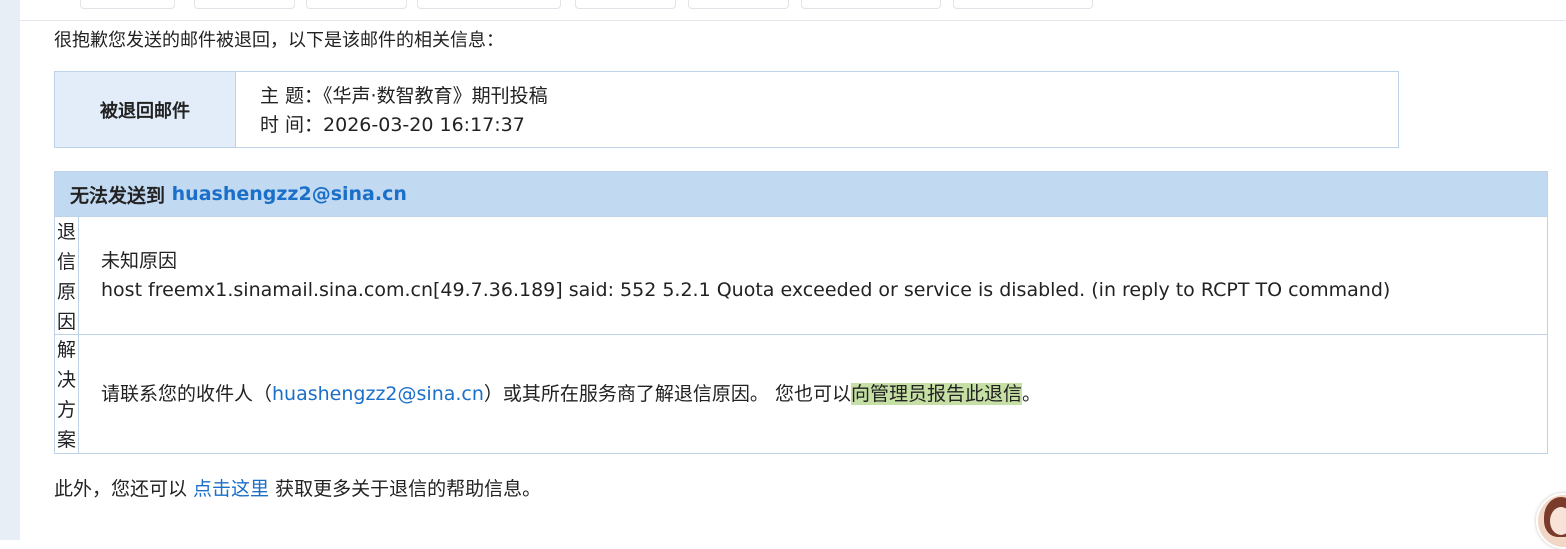  I want to click on help-link: 点击这里, so click(231, 489).